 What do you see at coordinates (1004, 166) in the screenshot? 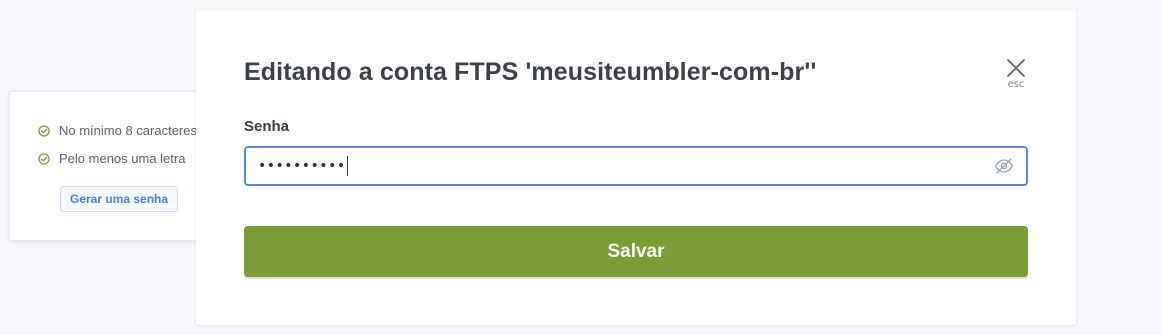
I see `eye-off-icon` at bounding box center [1004, 166].